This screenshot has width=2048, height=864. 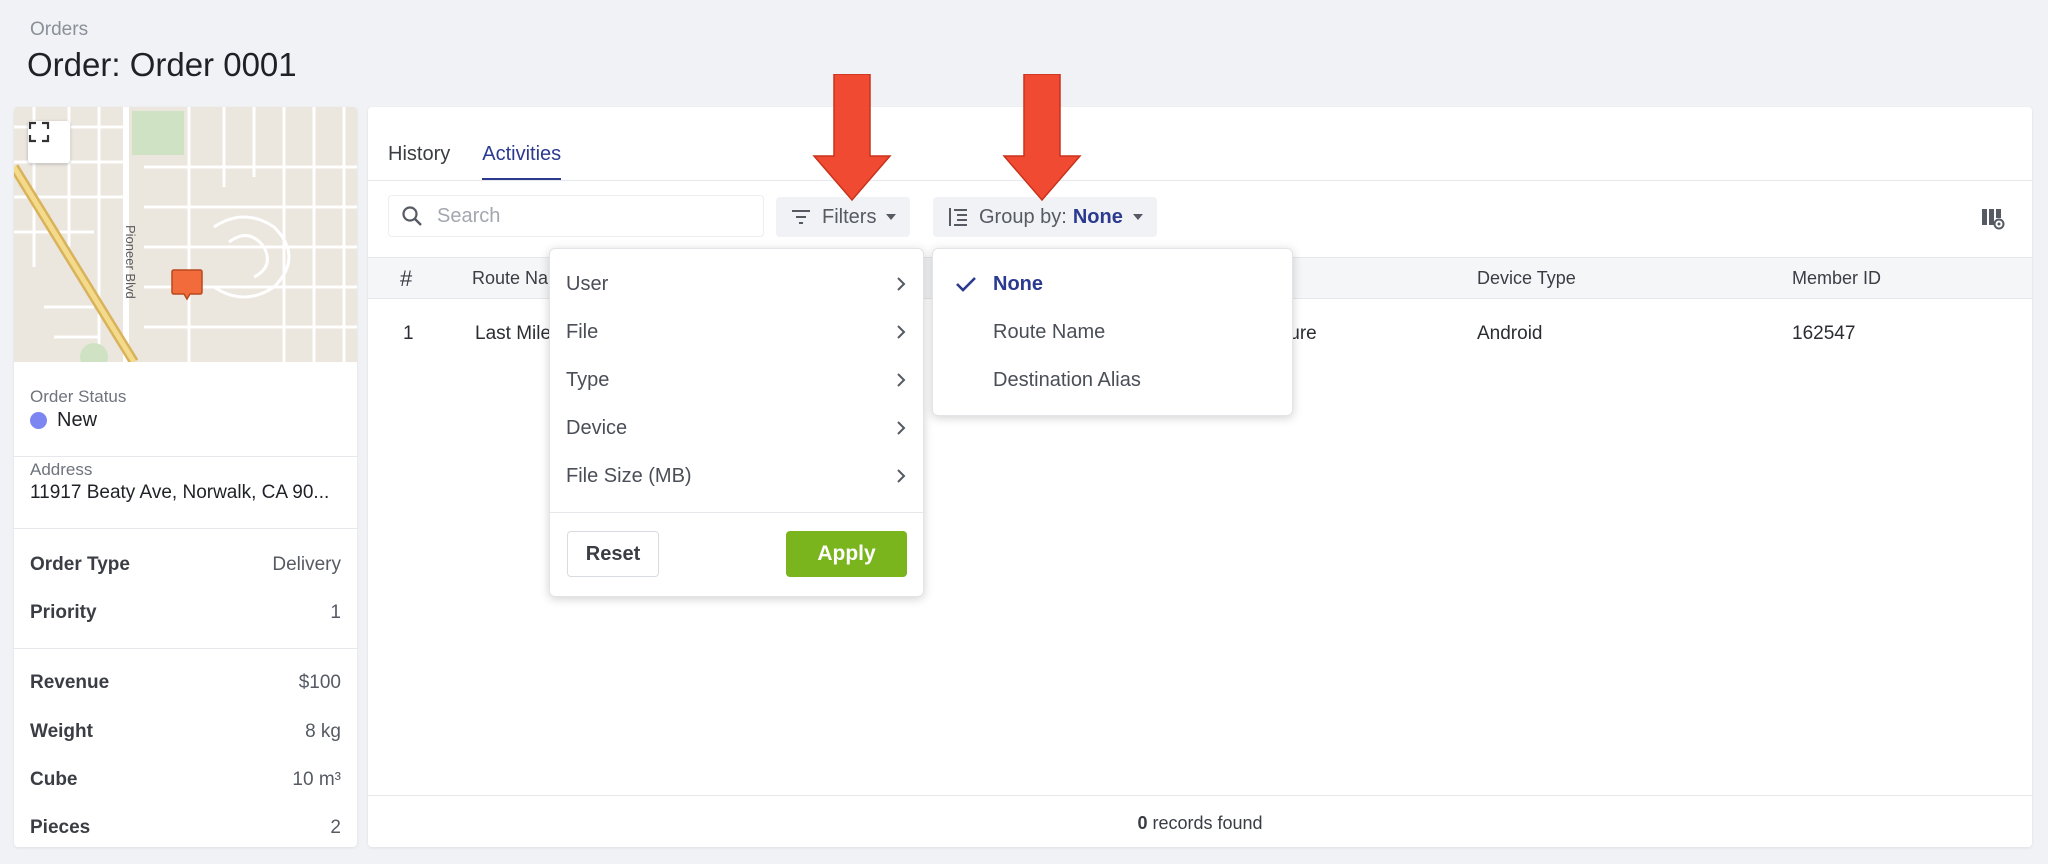 What do you see at coordinates (966, 284) in the screenshot?
I see `checkmark-icon` at bounding box center [966, 284].